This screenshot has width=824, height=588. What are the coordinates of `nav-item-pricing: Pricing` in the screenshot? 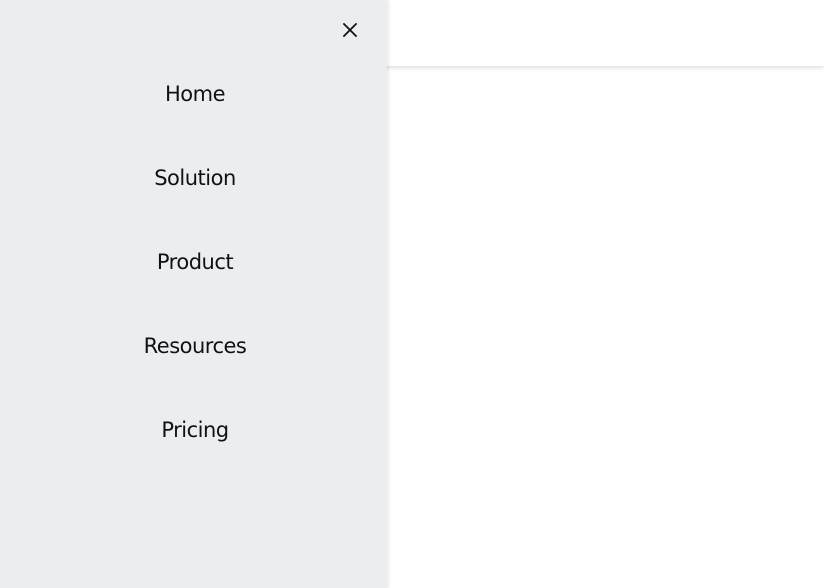 It's located at (195, 450).